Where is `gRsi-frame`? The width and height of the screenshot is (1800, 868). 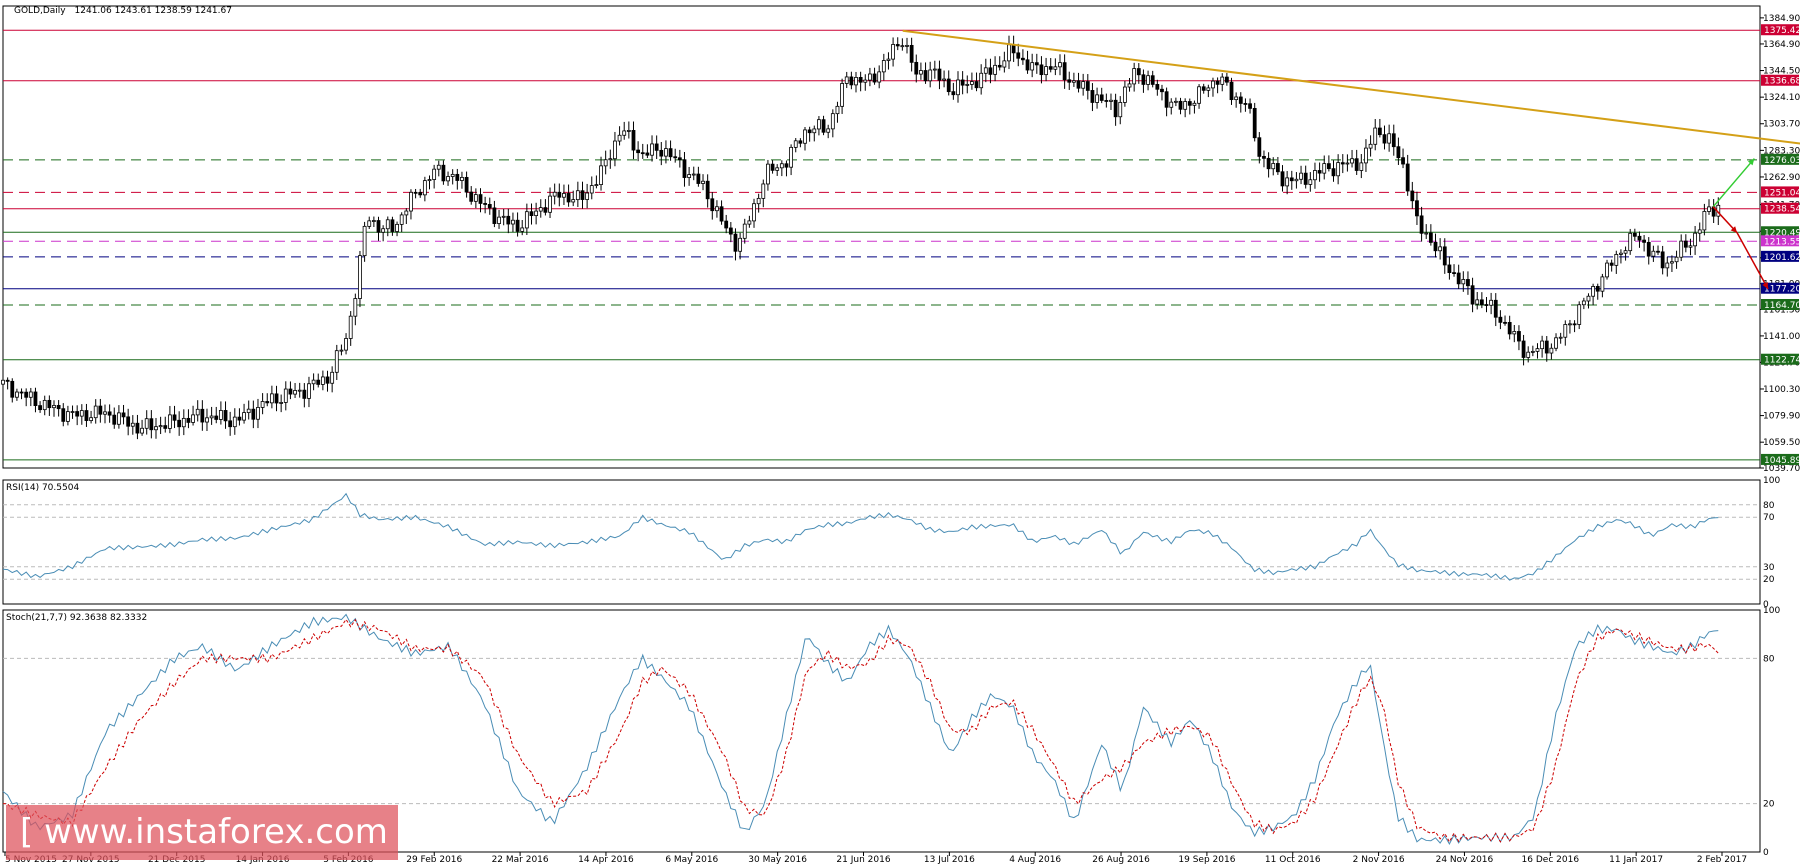 gRsi-frame is located at coordinates (881, 542).